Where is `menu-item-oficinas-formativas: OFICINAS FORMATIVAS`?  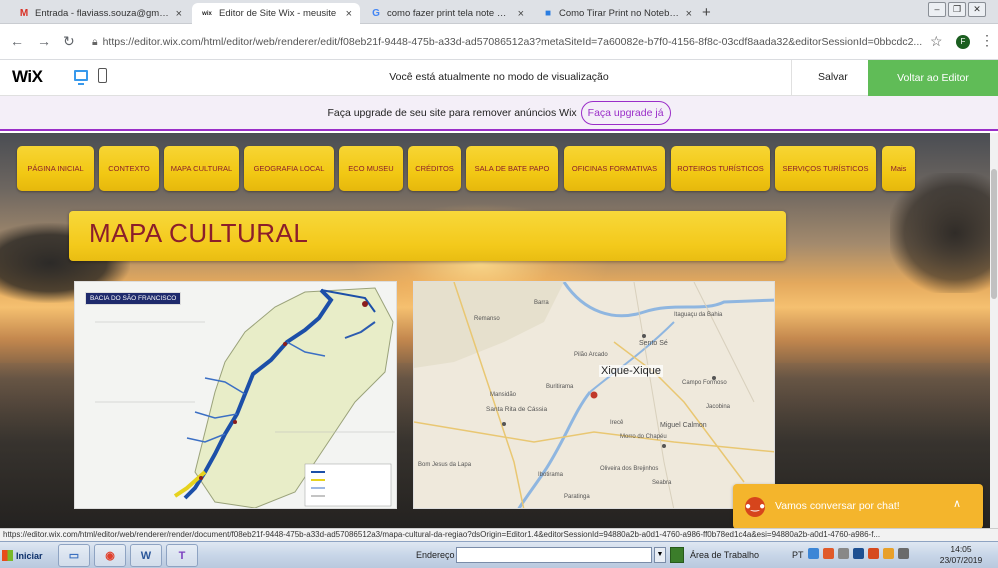 menu-item-oficinas-formativas: OFICINAS FORMATIVAS is located at coordinates (614, 168).